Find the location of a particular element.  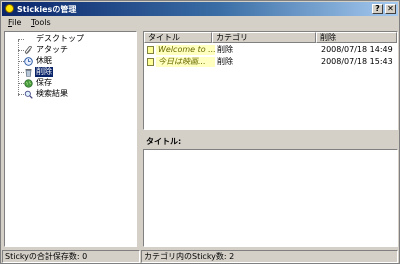

list-row: 今日は映画... 削除 2008/07/18 15:43 is located at coordinates (270, 62).